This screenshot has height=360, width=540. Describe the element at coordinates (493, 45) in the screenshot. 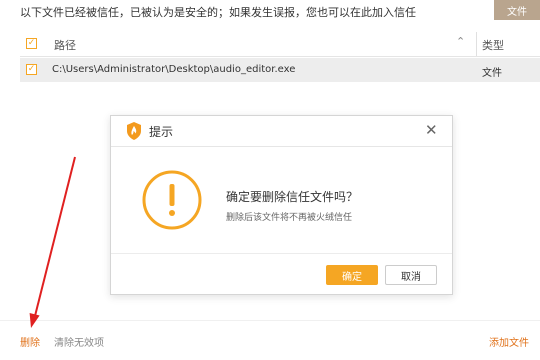

I see `column-header-type: 类型` at that location.